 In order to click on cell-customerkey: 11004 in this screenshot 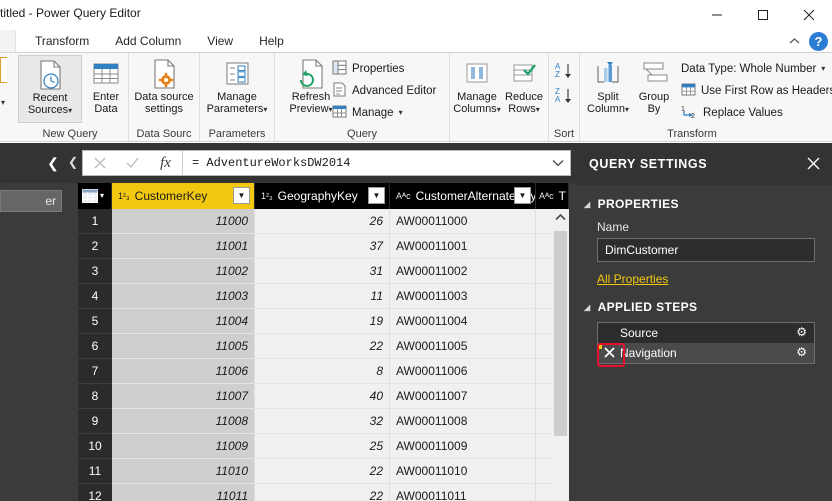, I will do `click(183, 321)`.